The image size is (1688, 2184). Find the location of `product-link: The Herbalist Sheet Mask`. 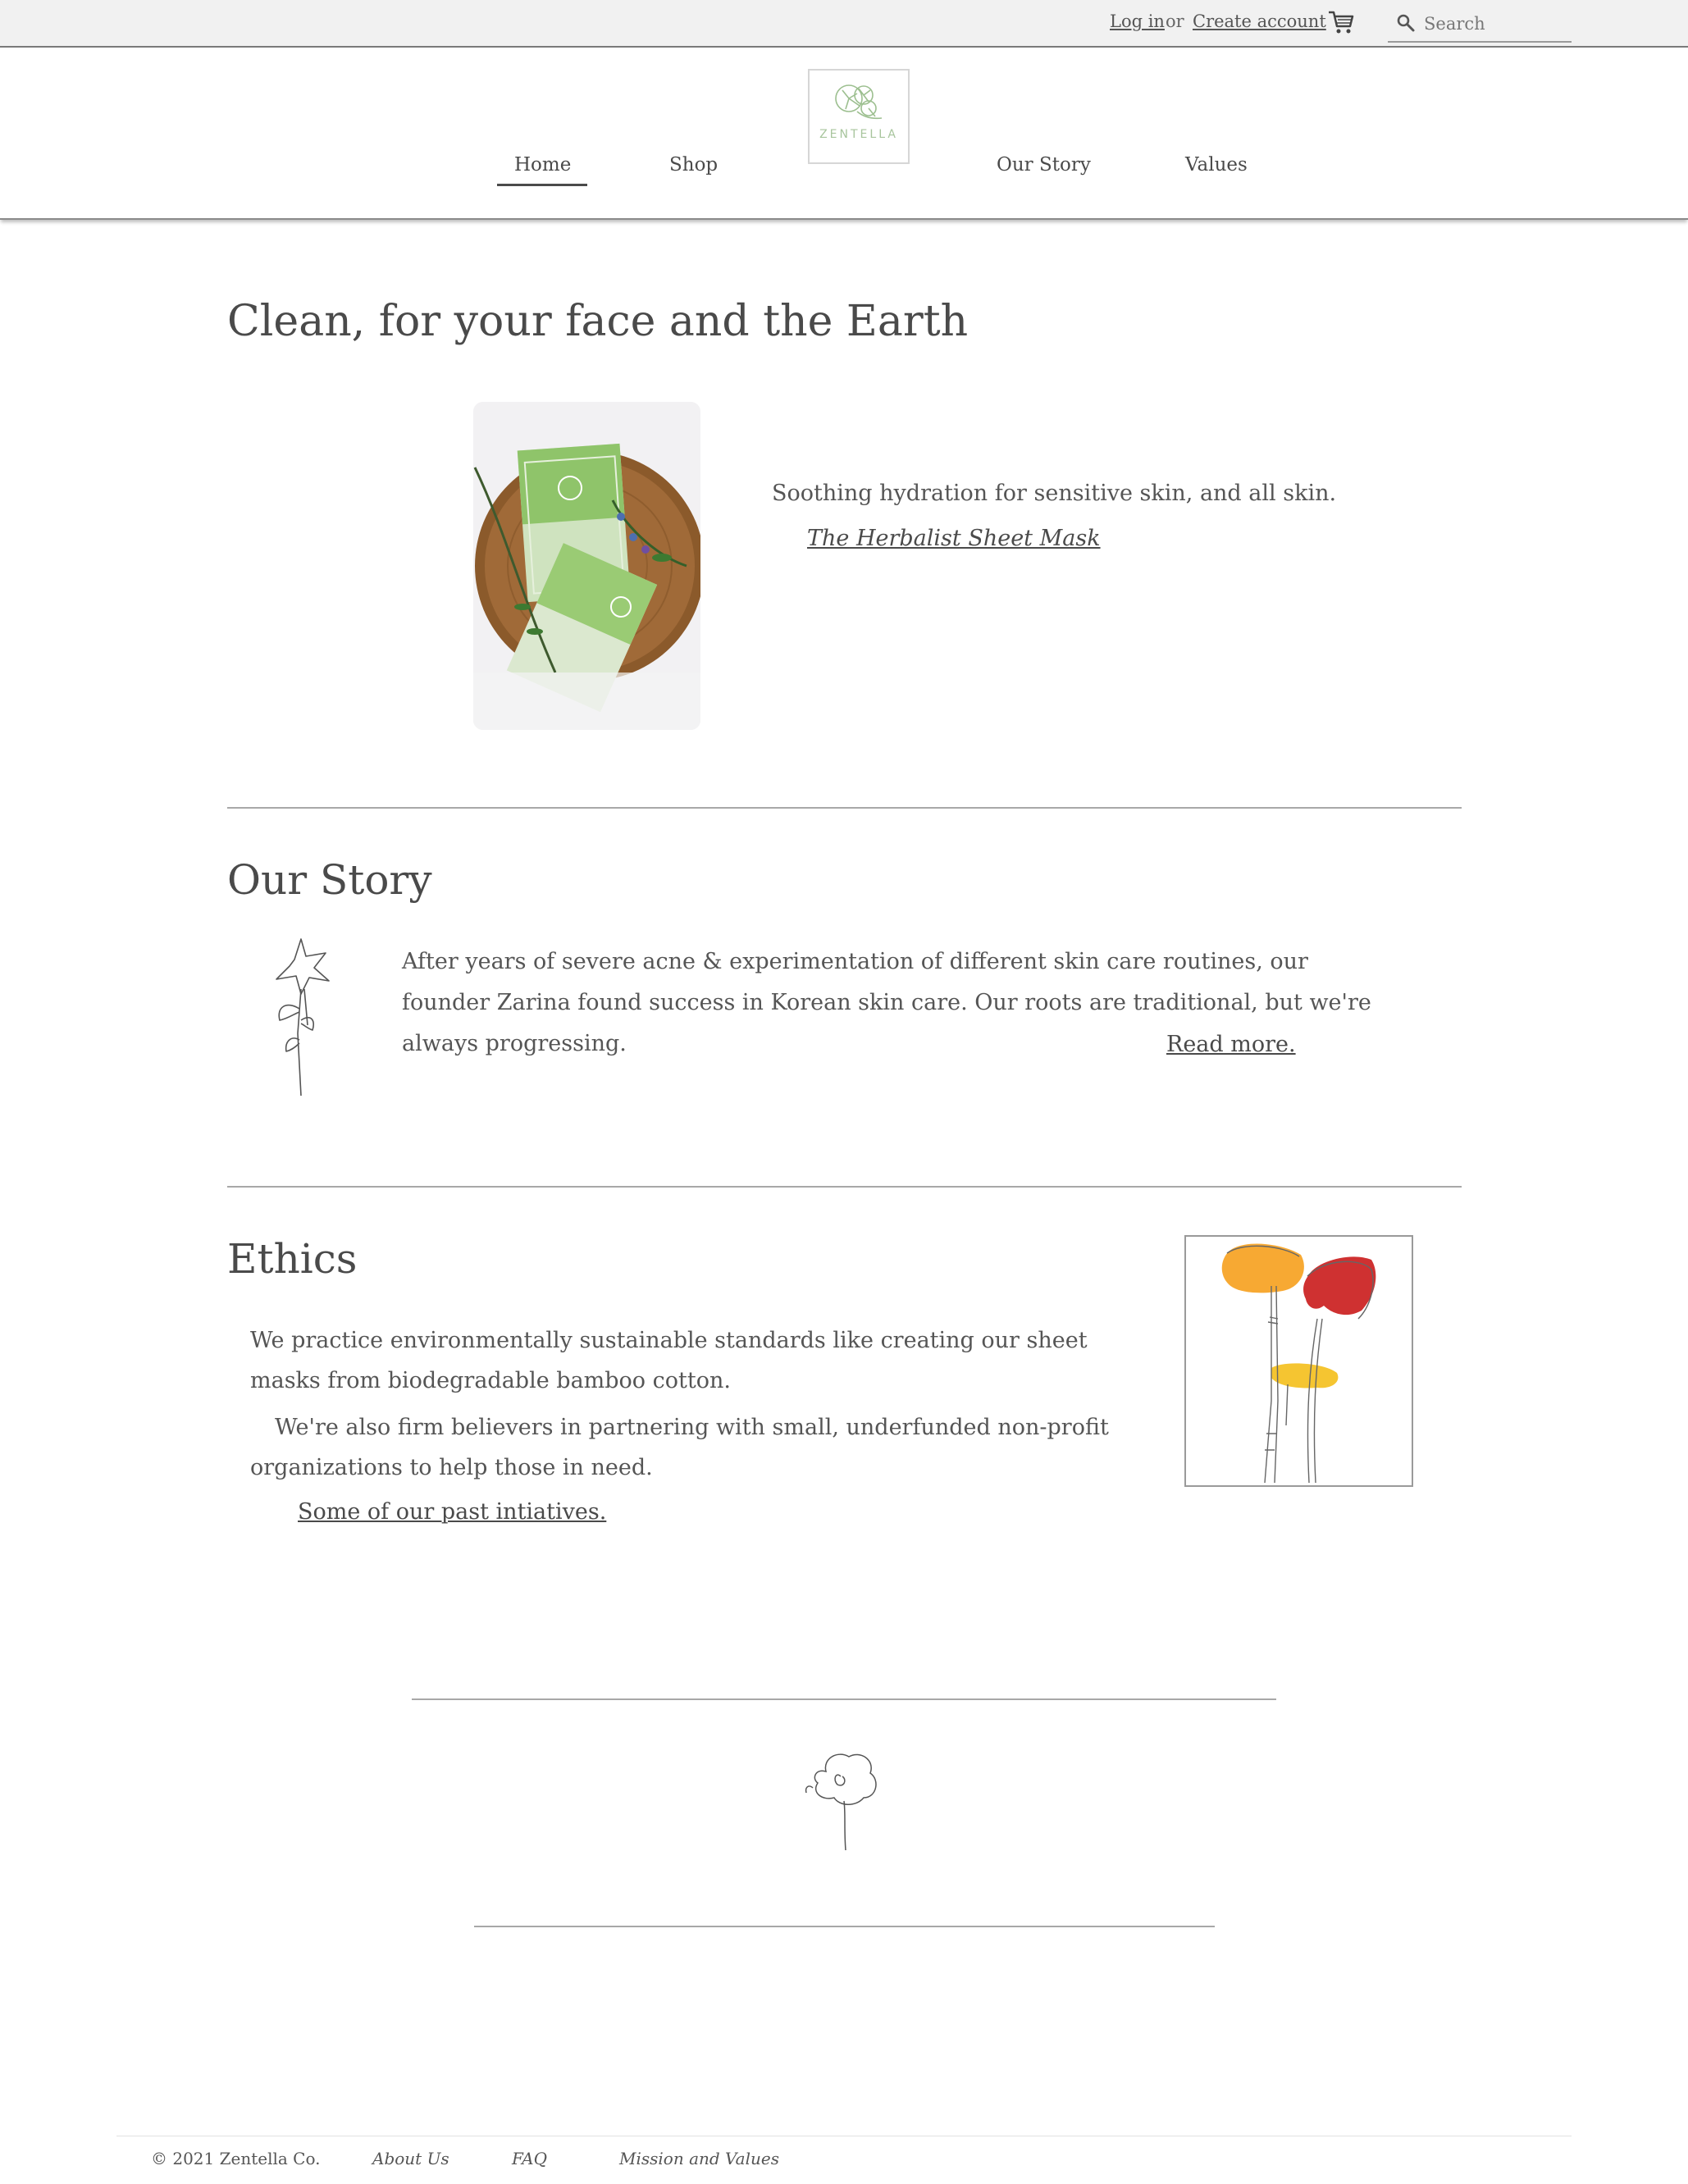

product-link: The Herbalist Sheet Mask is located at coordinates (954, 538).